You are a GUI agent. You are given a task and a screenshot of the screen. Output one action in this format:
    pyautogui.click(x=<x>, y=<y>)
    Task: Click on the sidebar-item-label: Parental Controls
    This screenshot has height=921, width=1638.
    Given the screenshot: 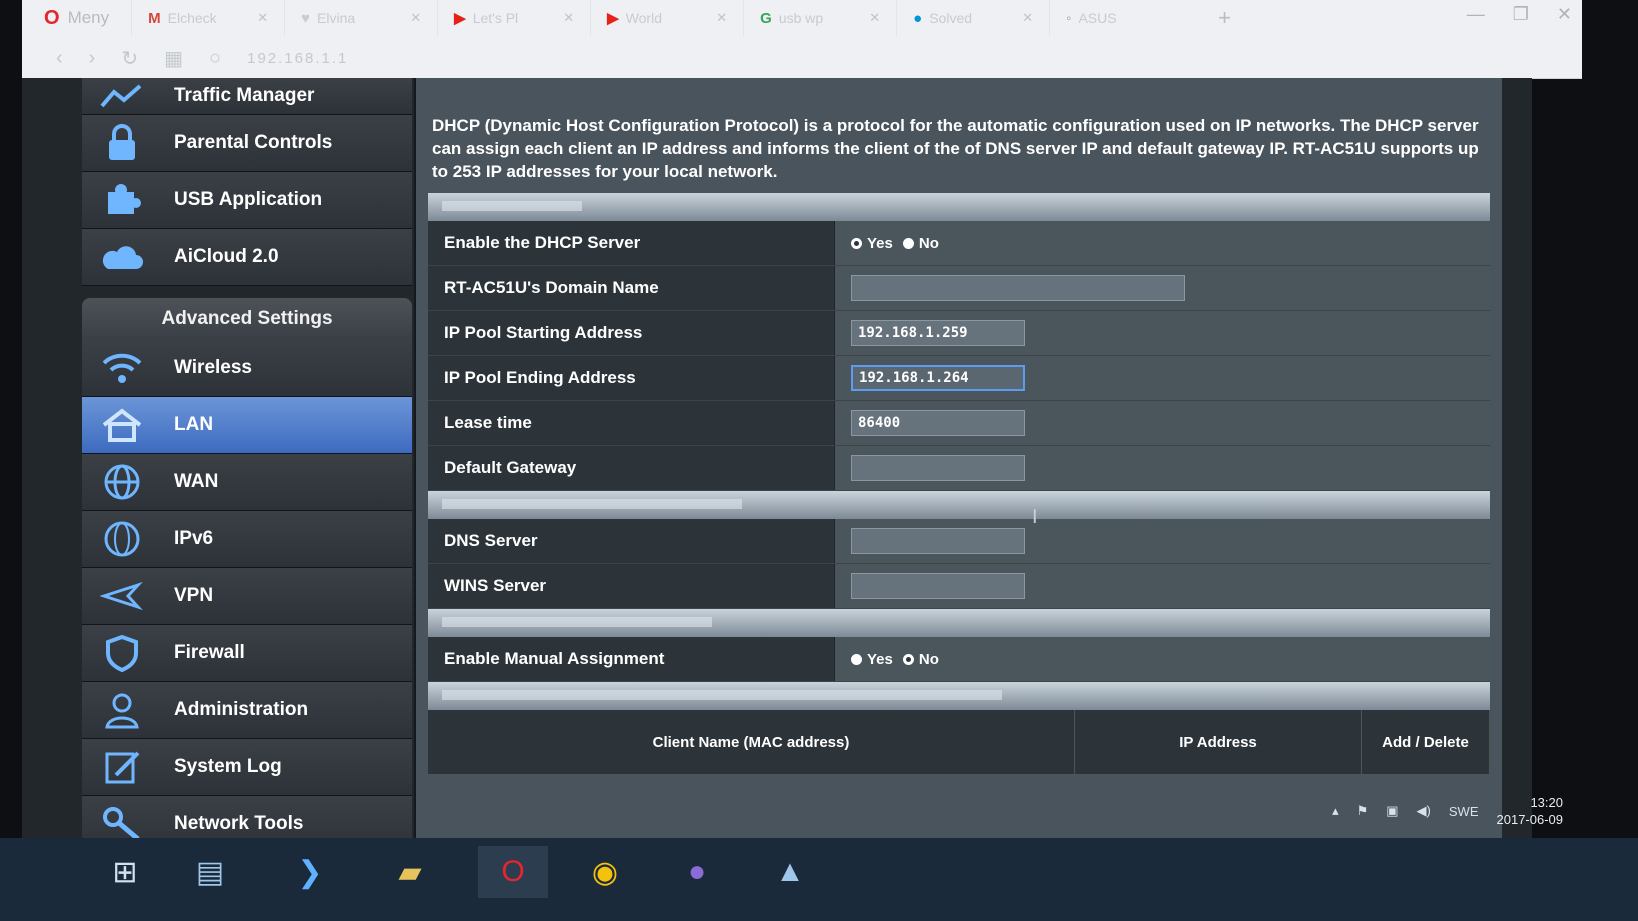 What is the action you would take?
    pyautogui.click(x=253, y=142)
    